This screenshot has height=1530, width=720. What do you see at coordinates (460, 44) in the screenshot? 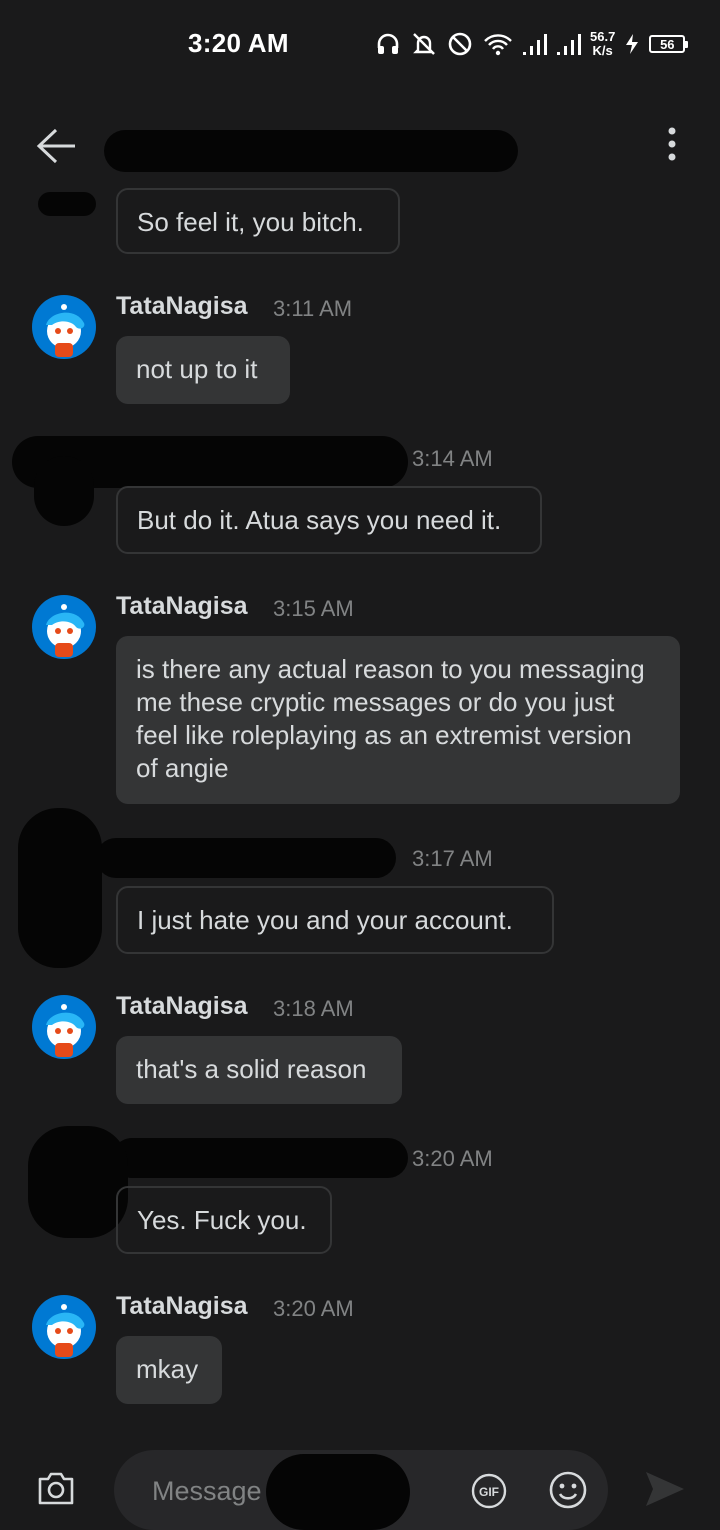
I see `do-not-disturb-icon` at bounding box center [460, 44].